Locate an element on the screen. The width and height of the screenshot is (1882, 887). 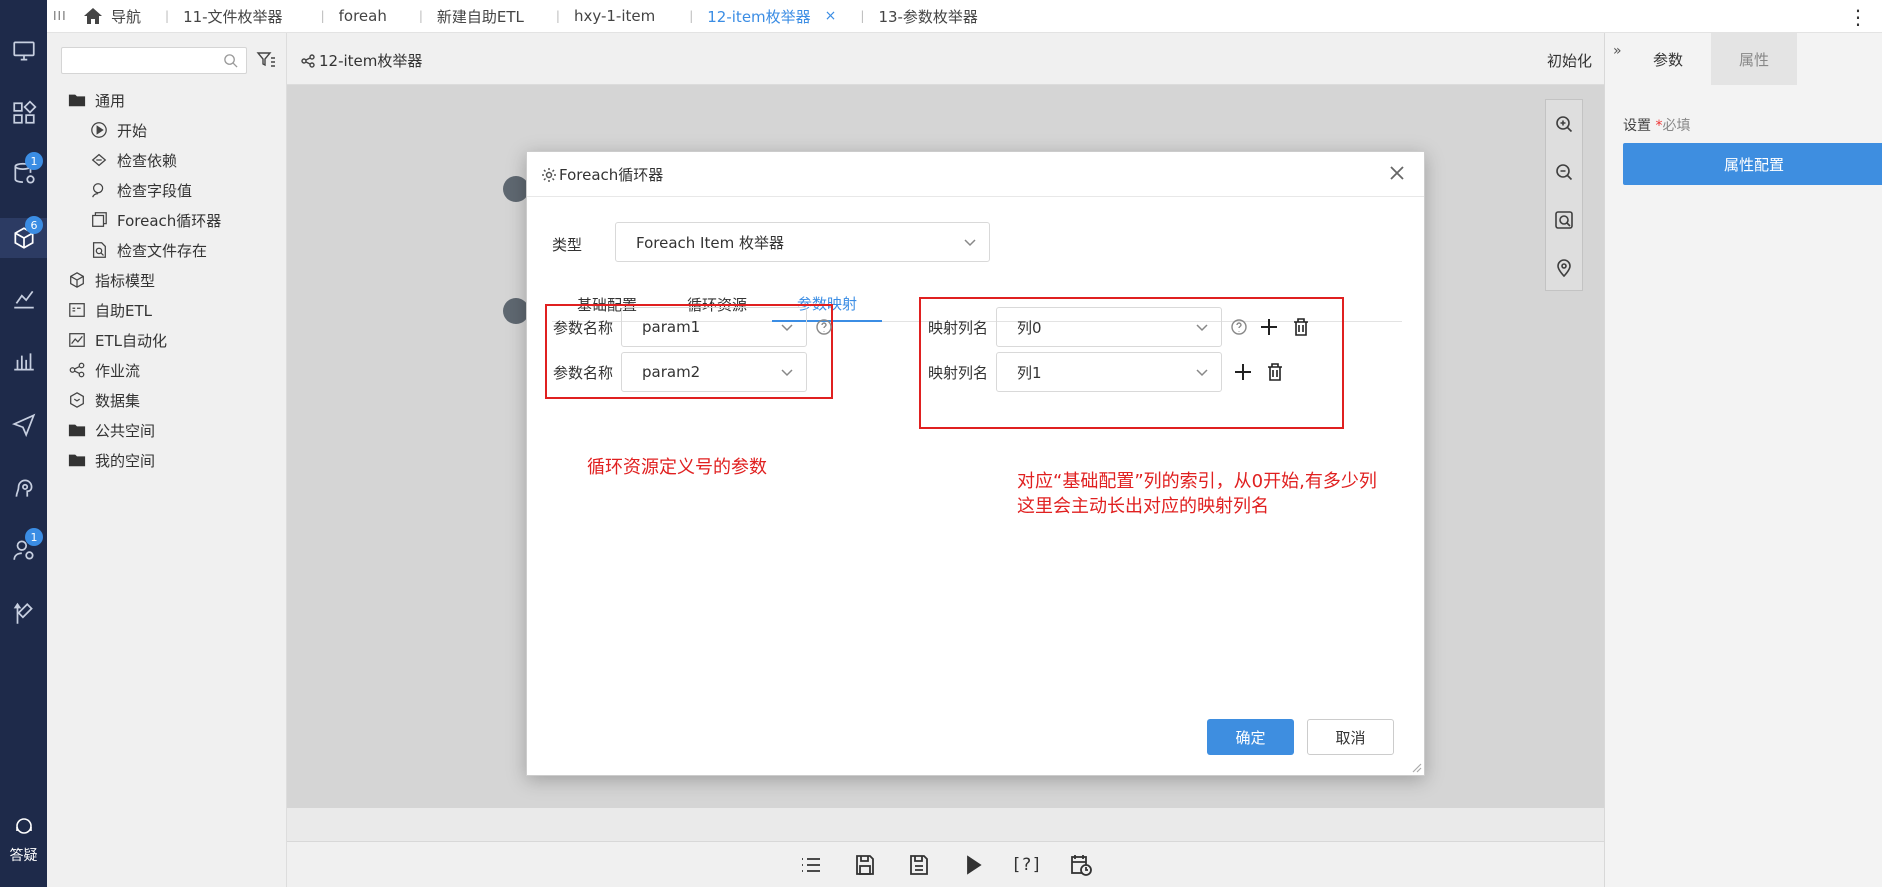
tab-new-etl: | 新建自助ETL is located at coordinates (471, 16).